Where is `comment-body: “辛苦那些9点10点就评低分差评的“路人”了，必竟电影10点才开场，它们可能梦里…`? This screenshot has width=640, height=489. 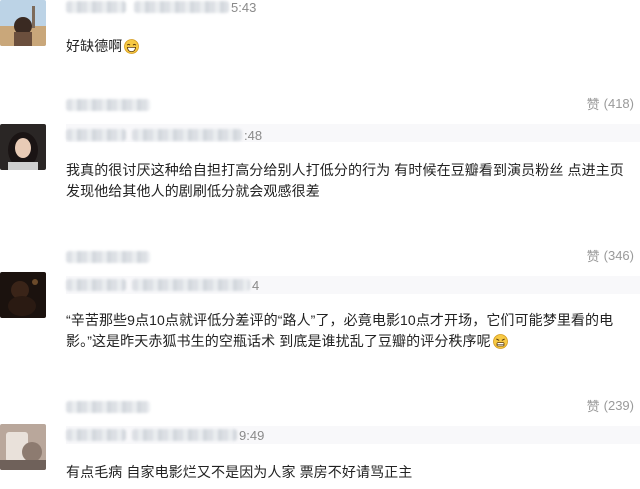 comment-body: “辛苦那些9点10点就评低分差评的“路人”了，必竟电影10点才开场，它们可能梦里… is located at coordinates (340, 330).